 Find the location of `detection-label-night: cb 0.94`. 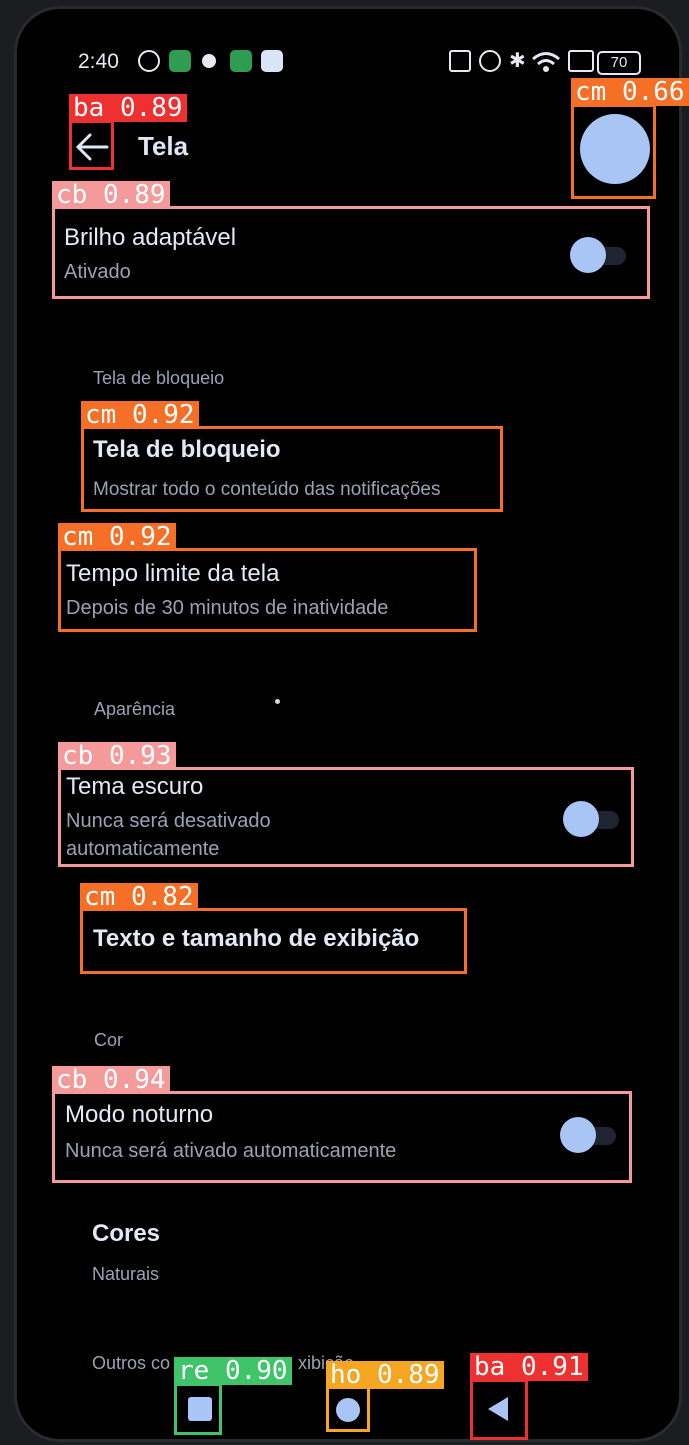

detection-label-night: cb 0.94 is located at coordinates (111, 1080).